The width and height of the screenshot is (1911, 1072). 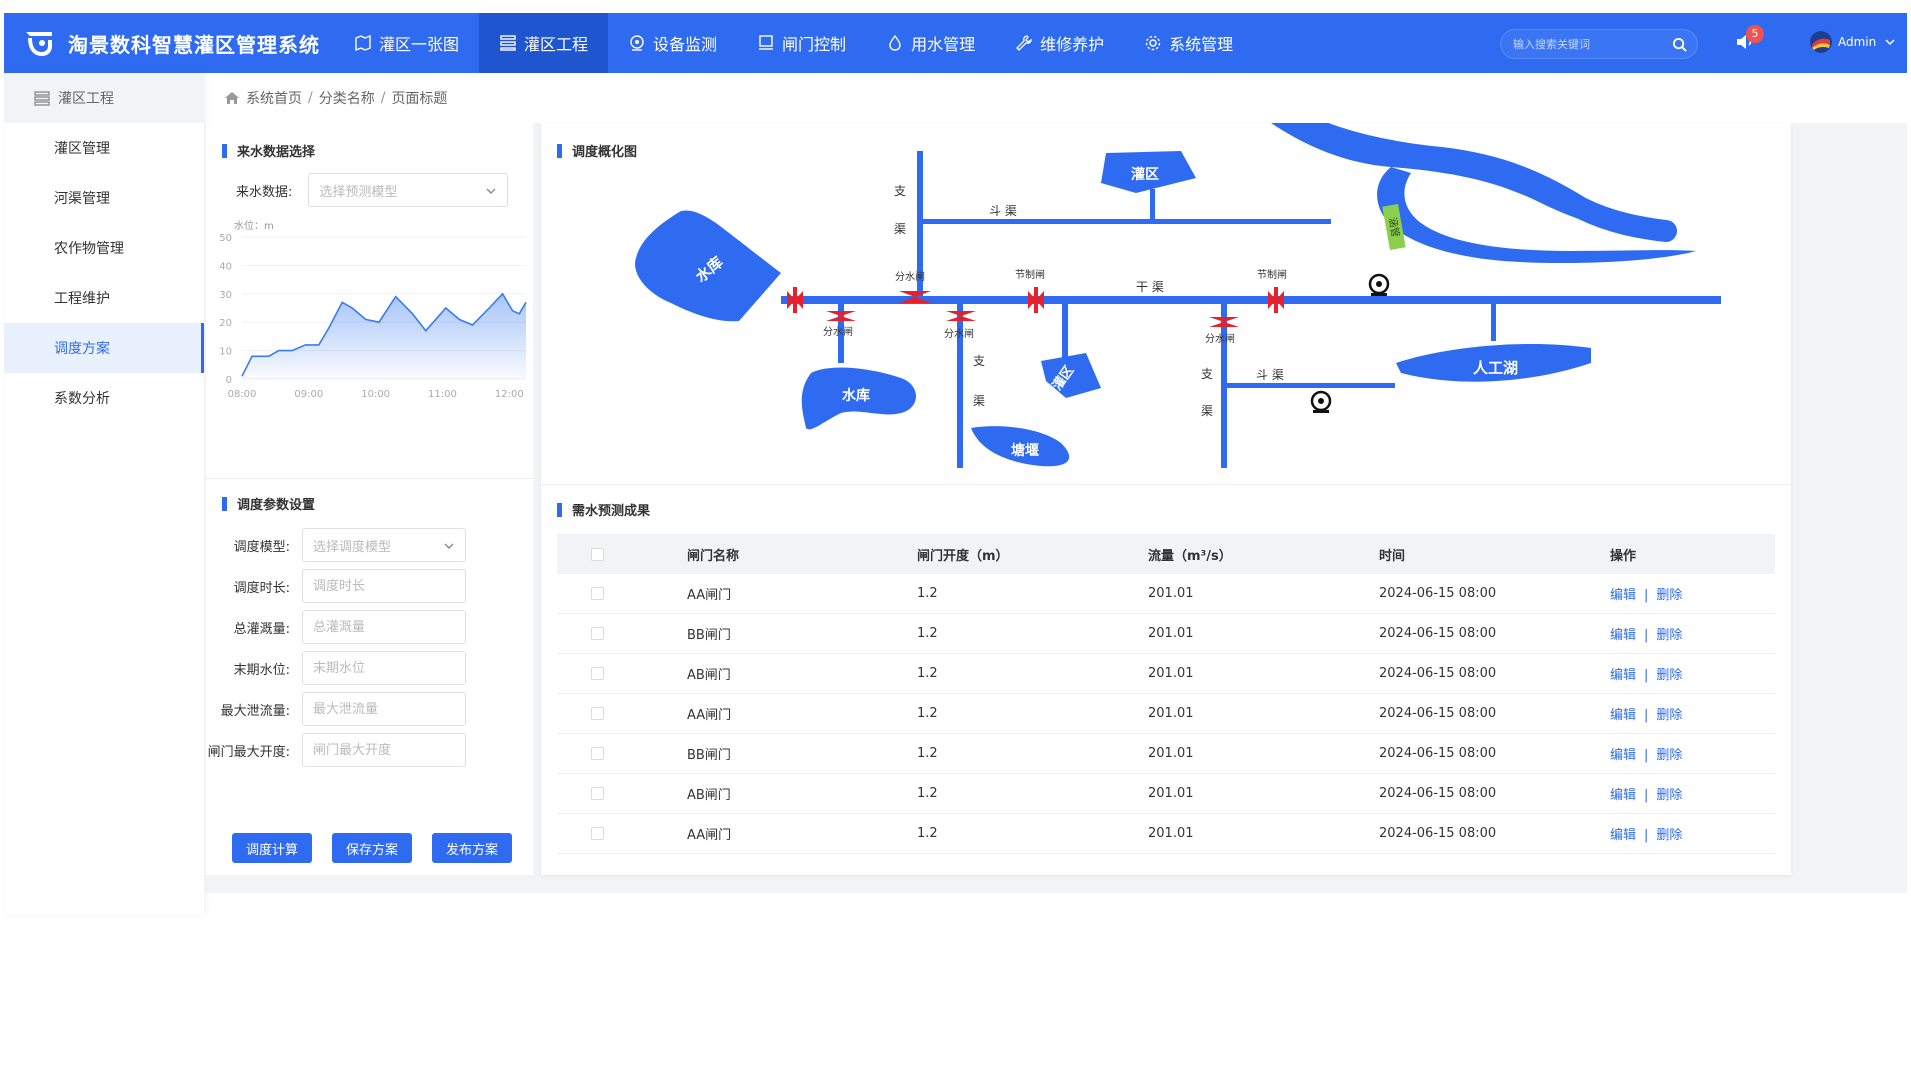 What do you see at coordinates (104, 148) in the screenshot?
I see `sidebar-item-0: 灌区管理` at bounding box center [104, 148].